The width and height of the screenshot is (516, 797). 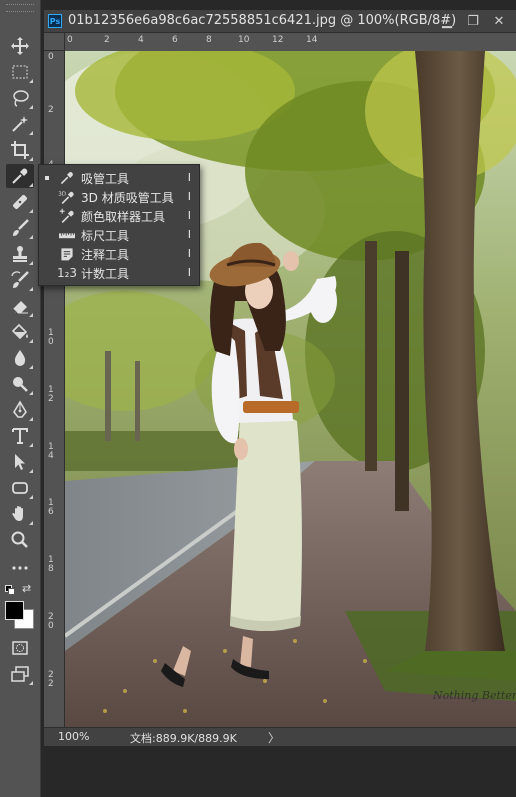 I want to click on ruler-v-label: 1 2, so click(x=51, y=394).